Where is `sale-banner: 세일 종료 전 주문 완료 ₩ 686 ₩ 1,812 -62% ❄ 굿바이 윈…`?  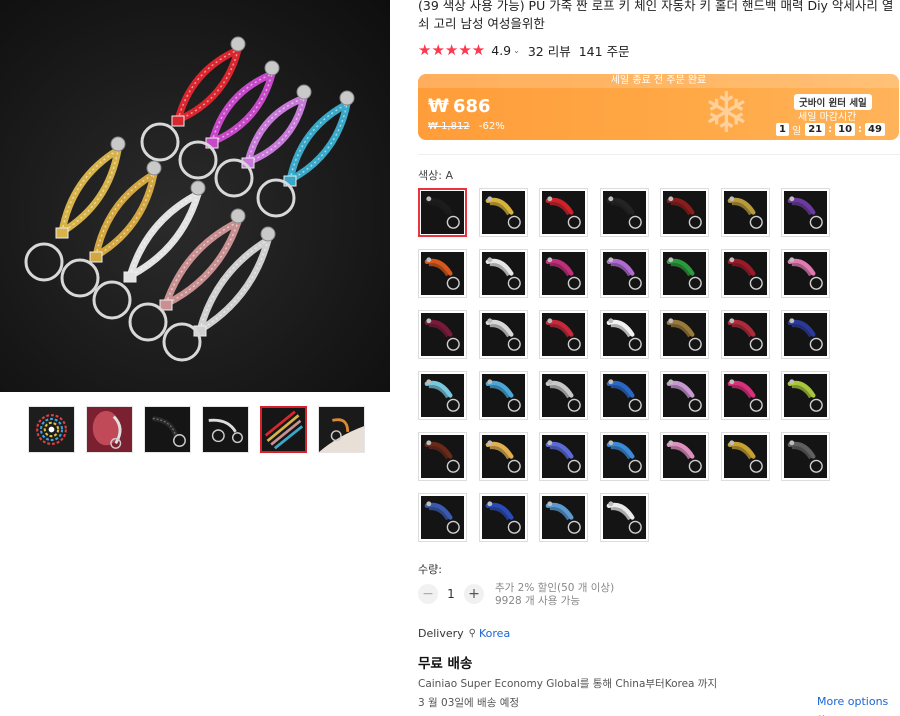 sale-banner: 세일 종료 전 주문 완료 ₩ 686 ₩ 1,812 -62% ❄ 굿바이 윈… is located at coordinates (658, 107).